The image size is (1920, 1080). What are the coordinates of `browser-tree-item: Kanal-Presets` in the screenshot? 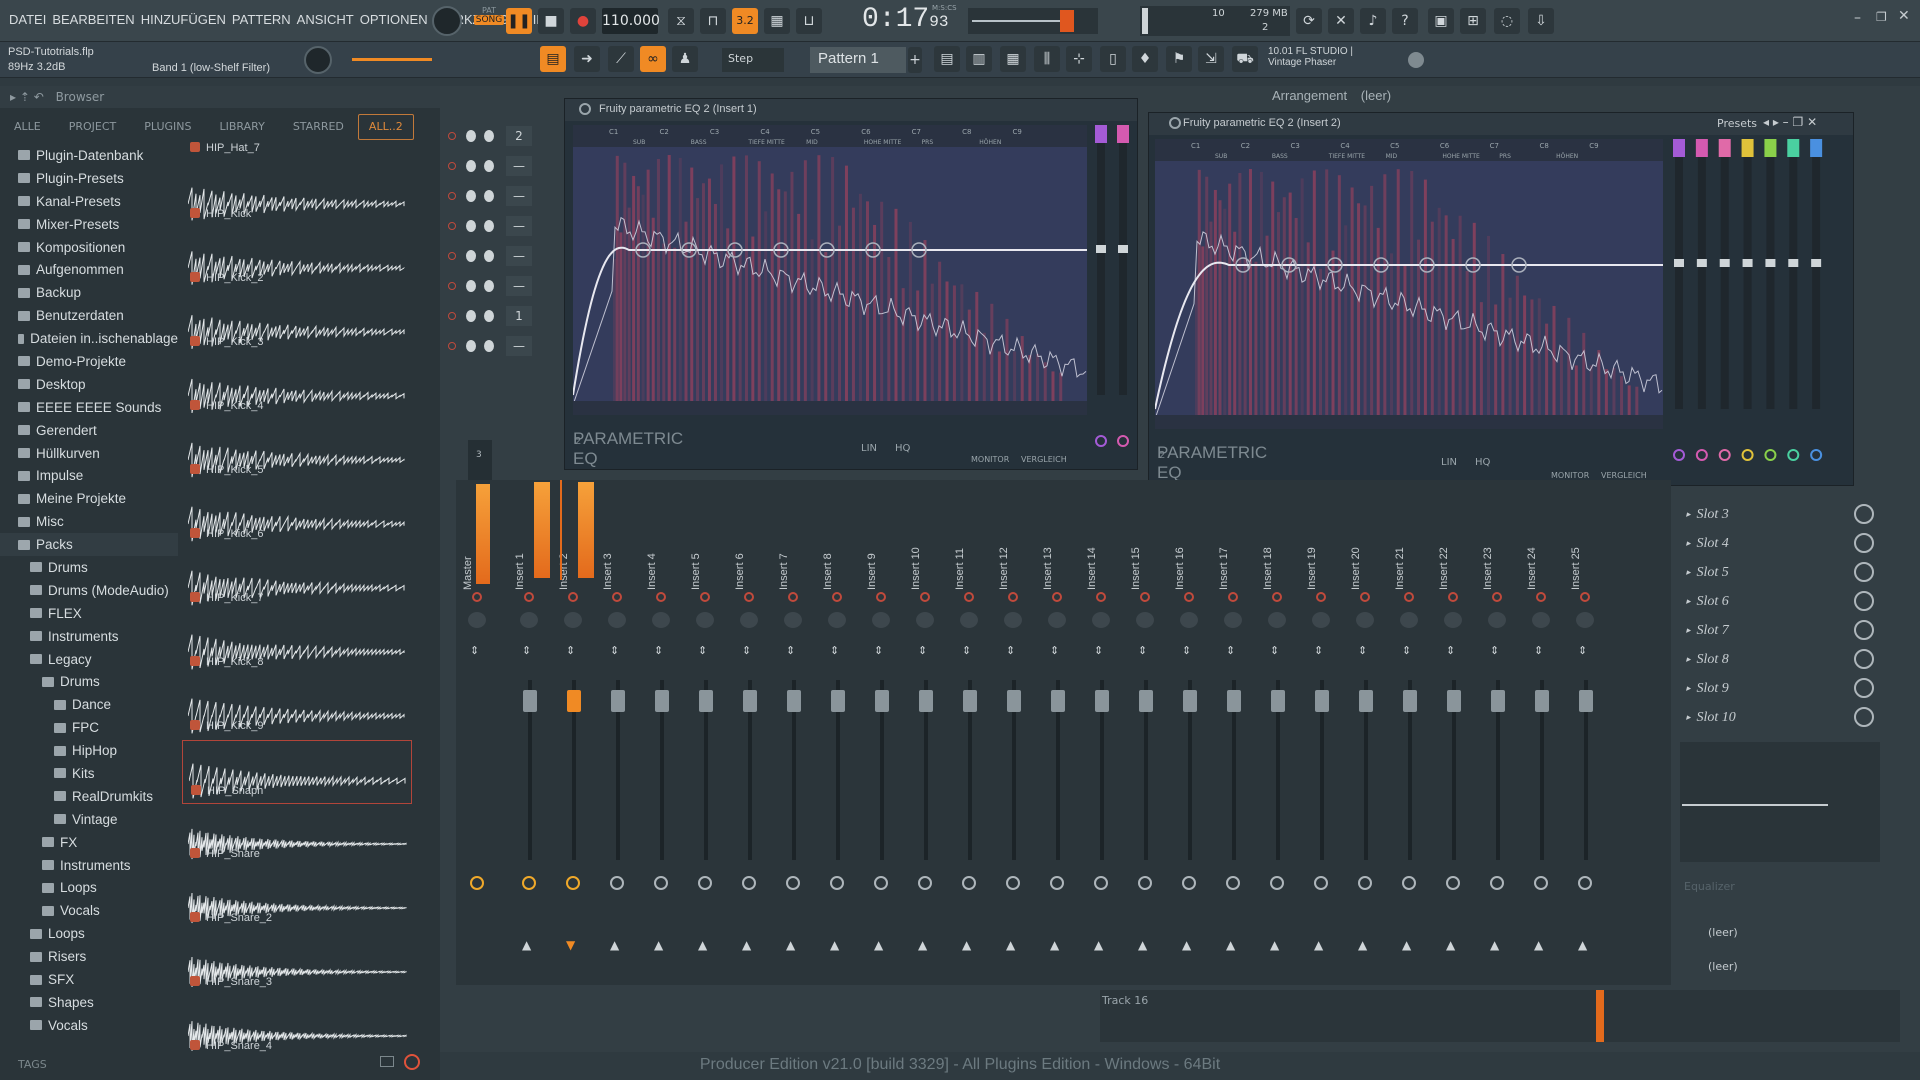 It's located at (89, 201).